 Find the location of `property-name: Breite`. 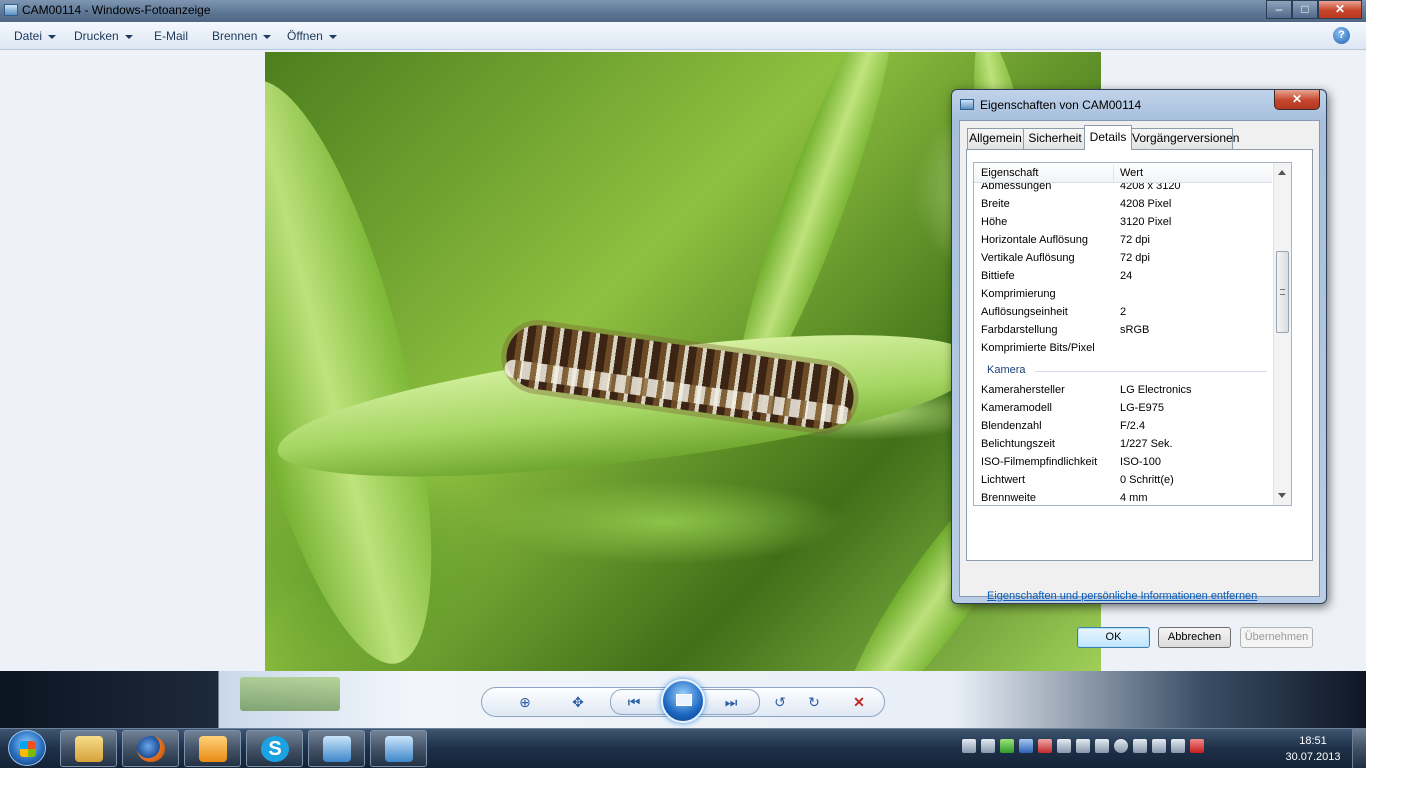

property-name: Breite is located at coordinates (995, 204).